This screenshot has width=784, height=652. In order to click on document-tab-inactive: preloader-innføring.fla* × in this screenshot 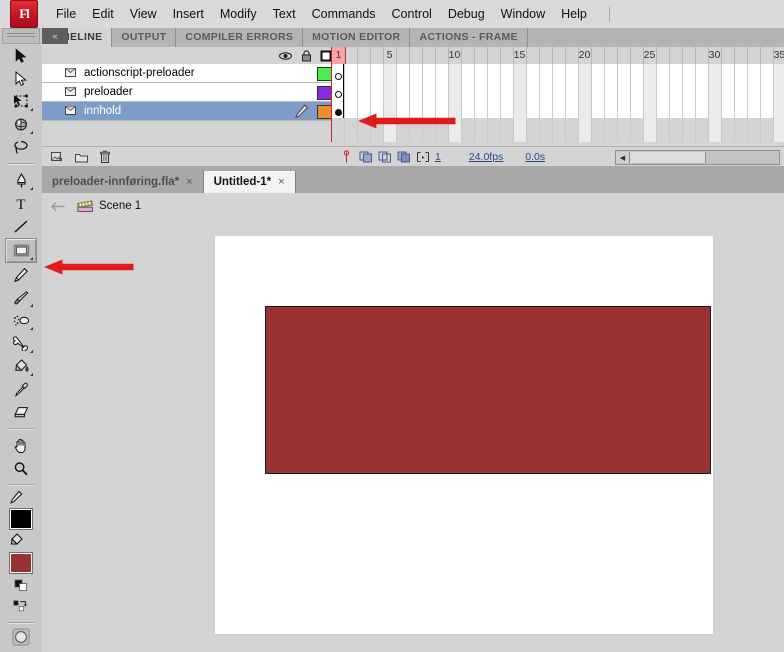, I will do `click(123, 182)`.